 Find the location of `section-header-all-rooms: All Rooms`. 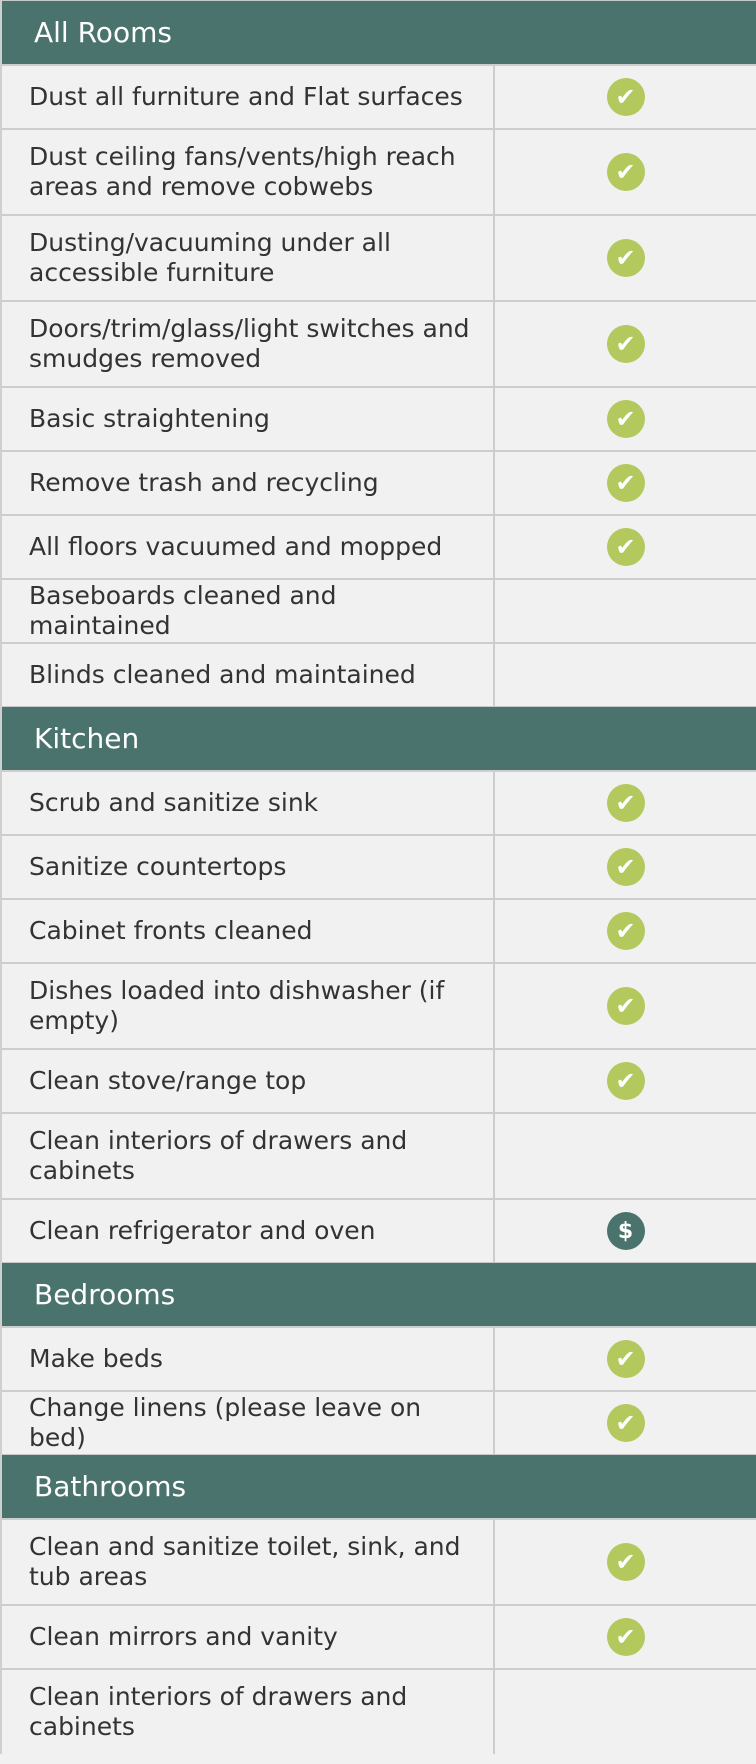

section-header-all-rooms: All Rooms is located at coordinates (379, 32).